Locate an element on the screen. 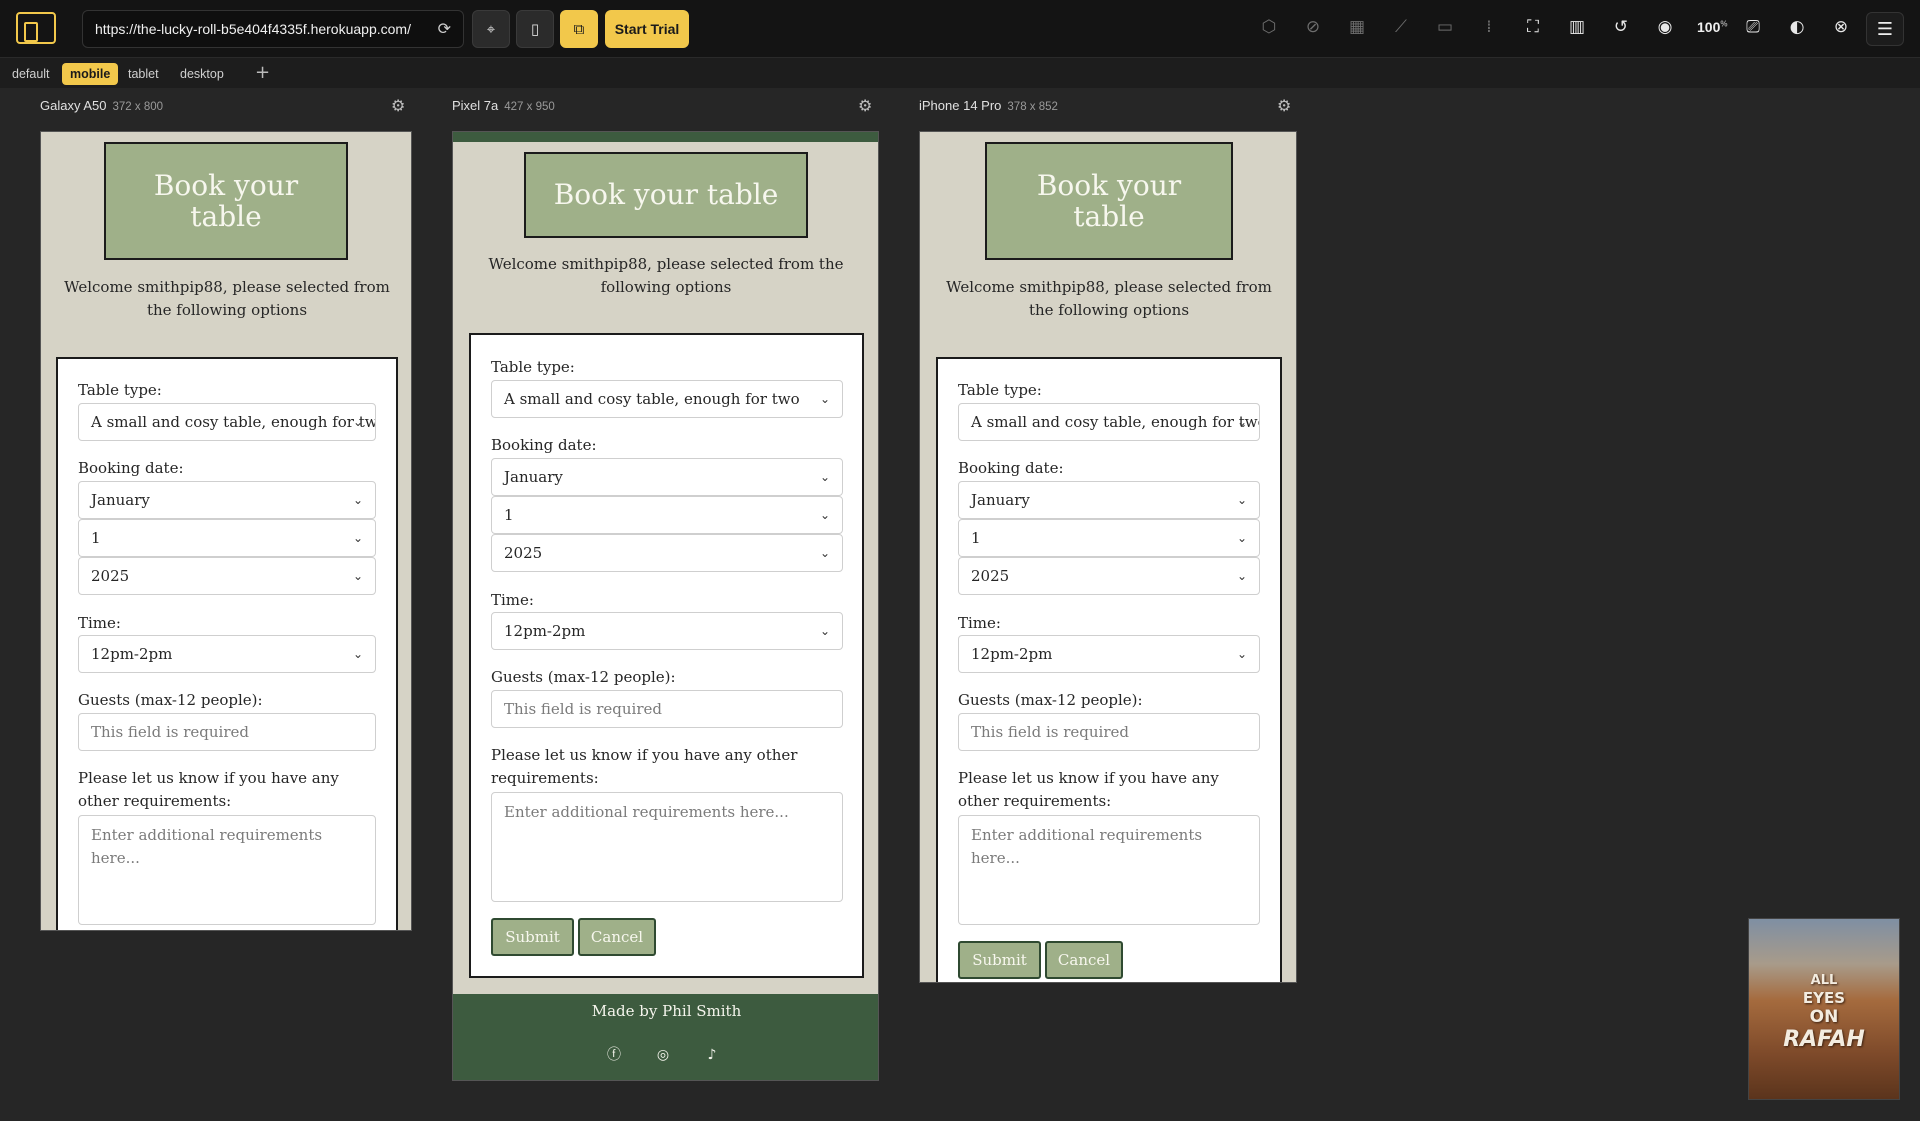 This screenshot has height=1121, width=1920. start-trial-button: Start Trial is located at coordinates (647, 29).